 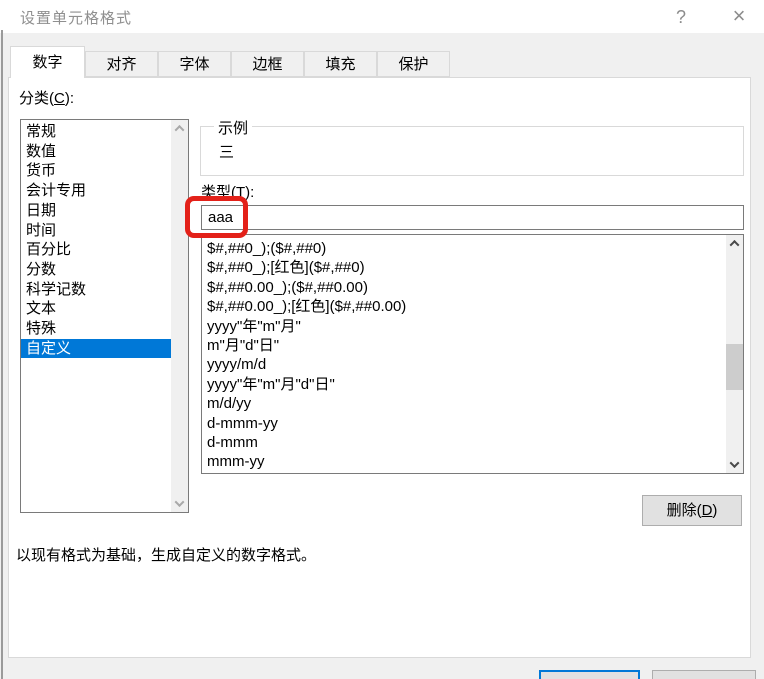 What do you see at coordinates (233, 127) in the screenshot?
I see `example-group-label: 示例` at bounding box center [233, 127].